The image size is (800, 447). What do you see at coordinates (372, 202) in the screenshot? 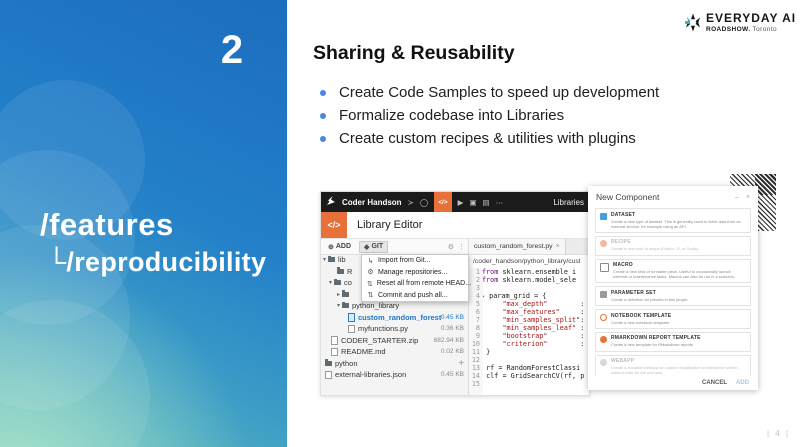
I see `project-name: Coder Handson` at bounding box center [372, 202].